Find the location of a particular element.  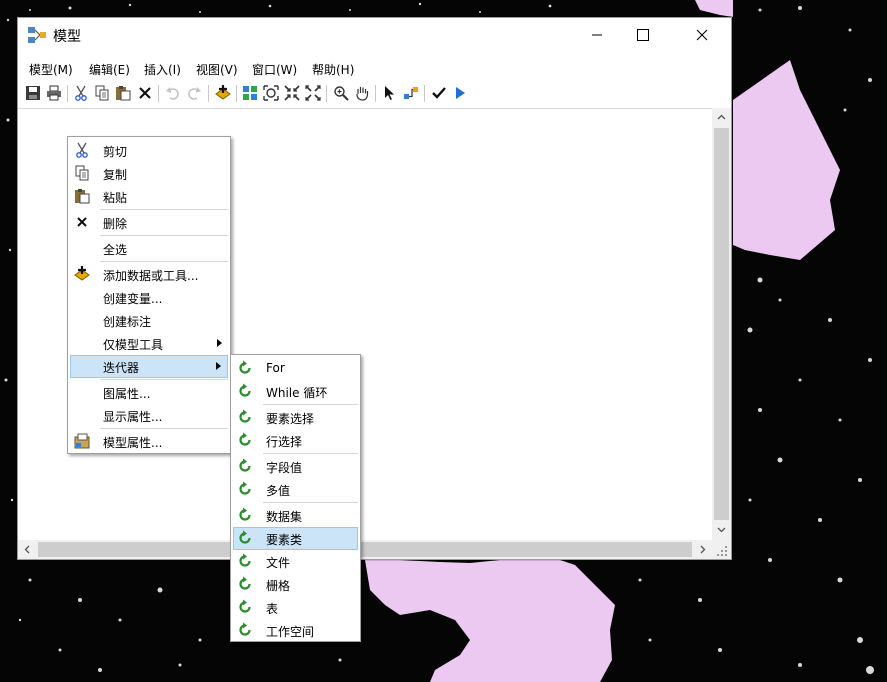

menu-item-label: 粘贴 is located at coordinates (115, 198).